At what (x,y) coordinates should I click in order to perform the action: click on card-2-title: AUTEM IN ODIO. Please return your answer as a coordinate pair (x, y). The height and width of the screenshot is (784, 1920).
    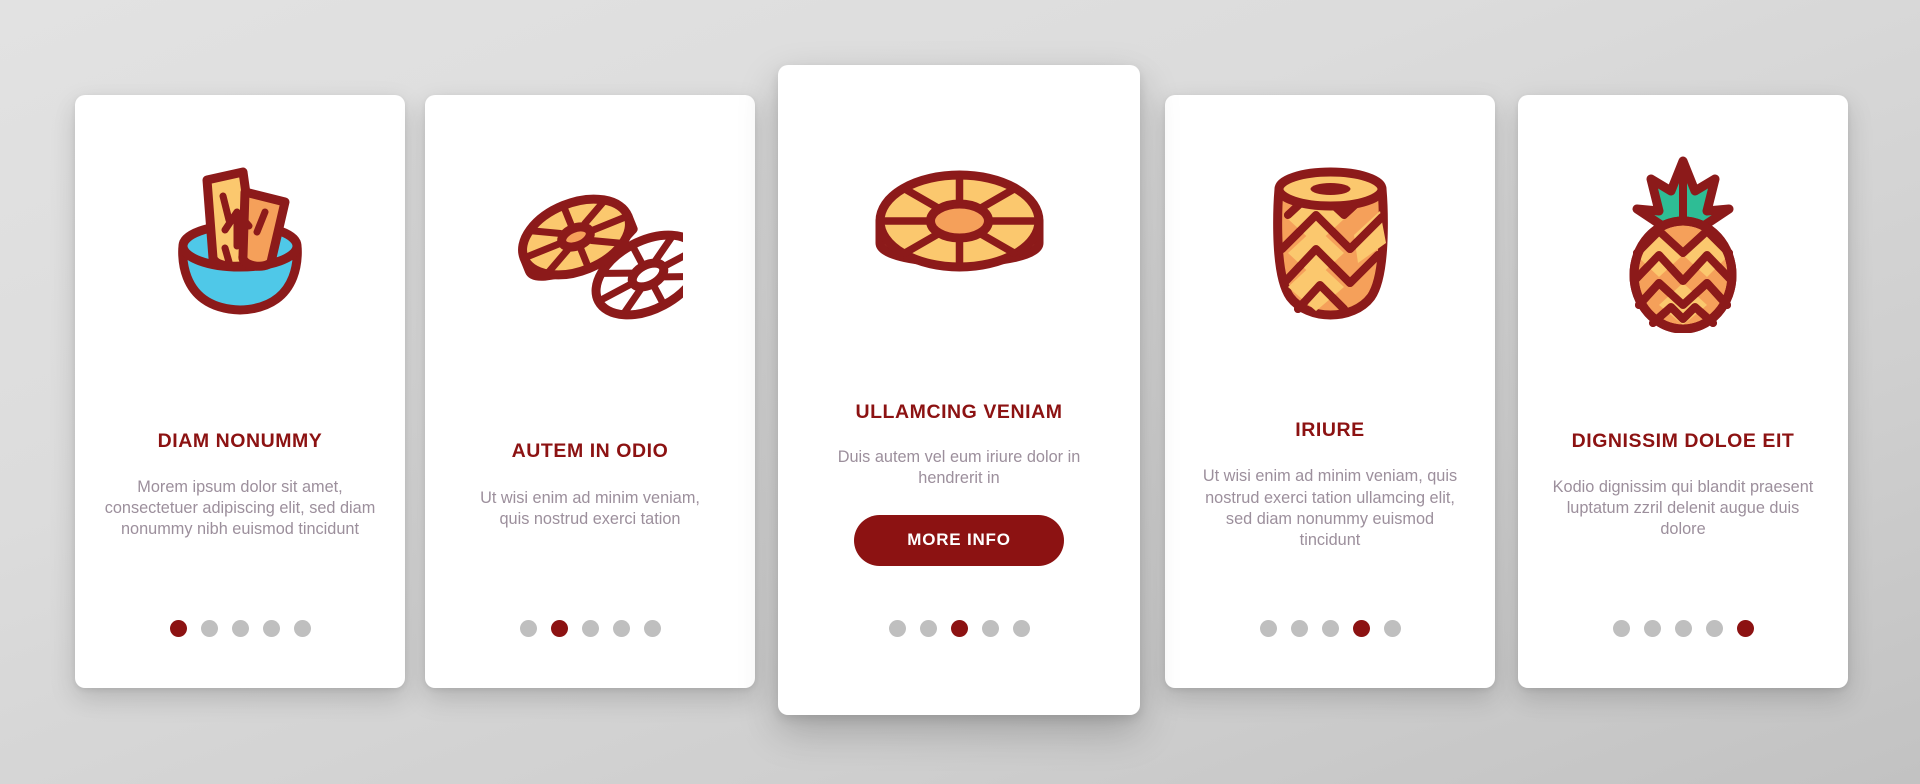
    Looking at the image, I should click on (590, 451).